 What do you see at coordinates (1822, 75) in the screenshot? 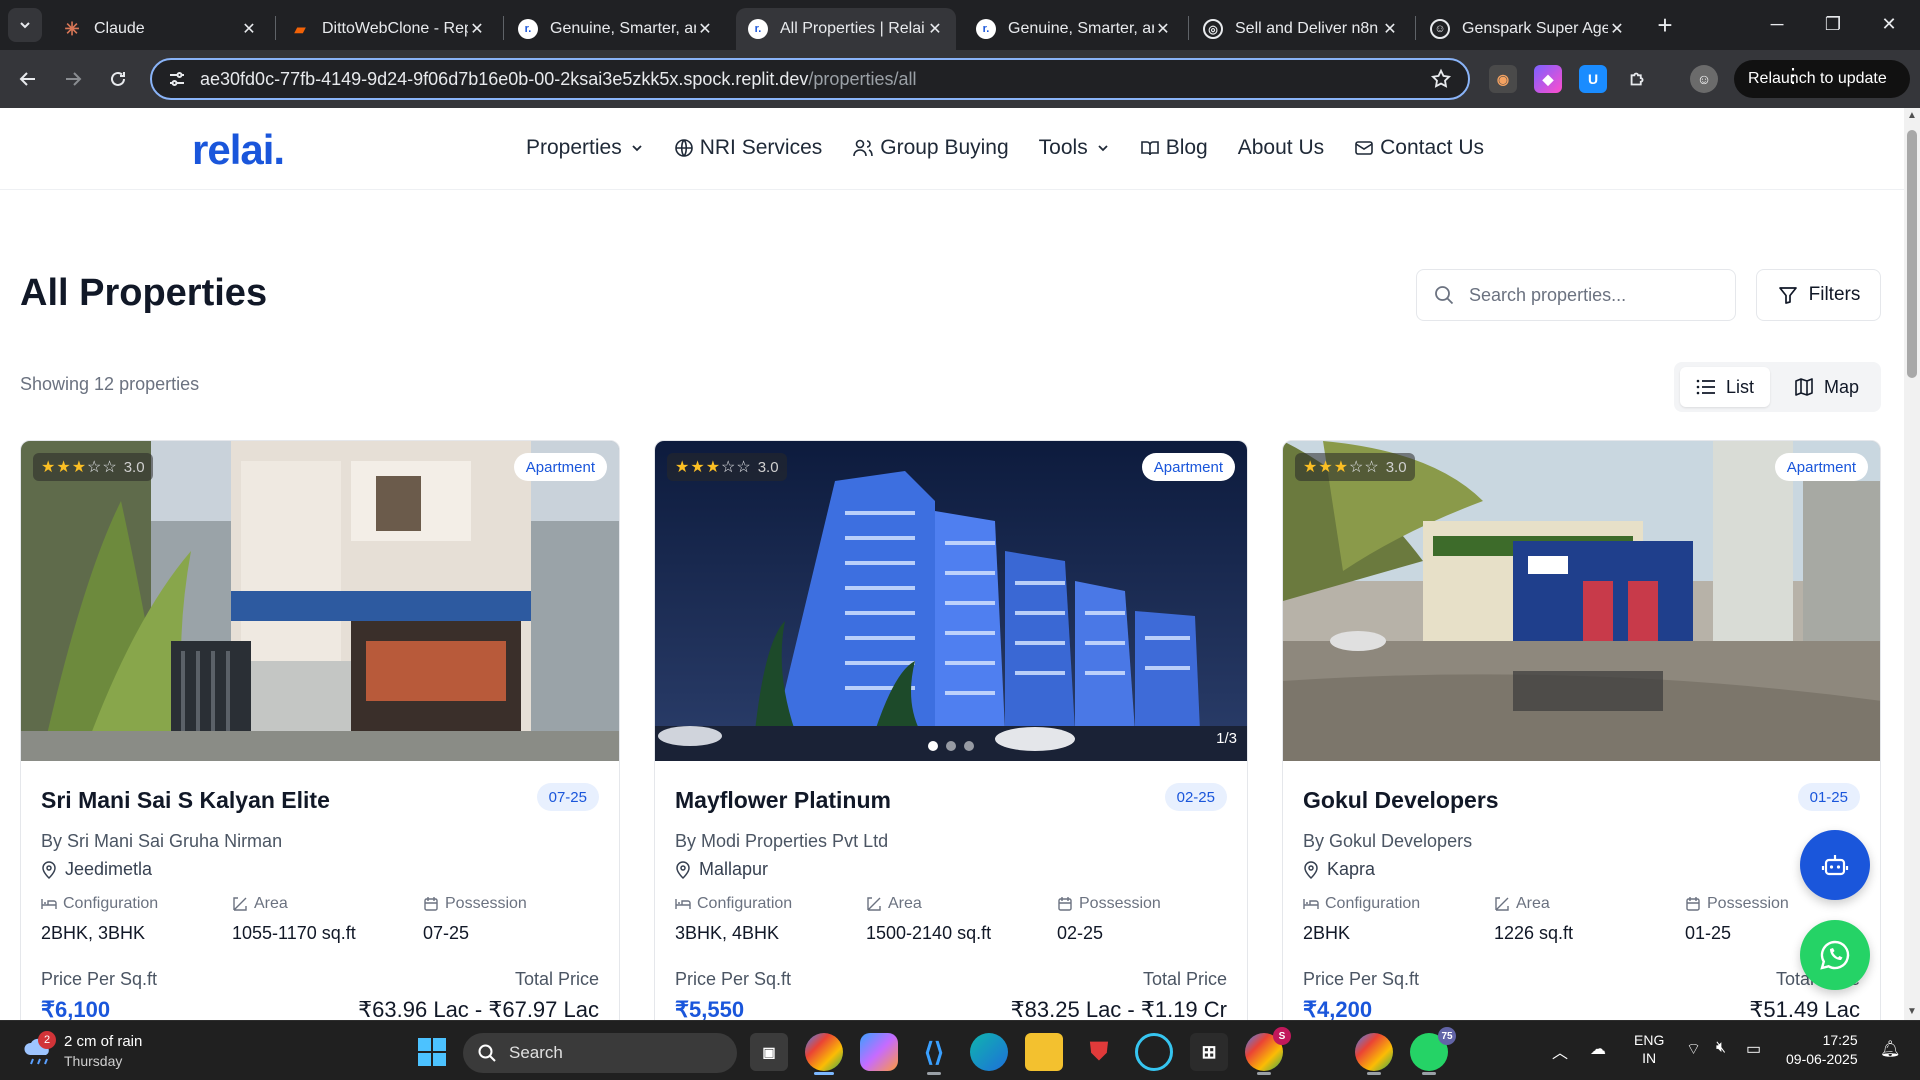
I see `menu-dots-icon: ⋮` at bounding box center [1822, 75].